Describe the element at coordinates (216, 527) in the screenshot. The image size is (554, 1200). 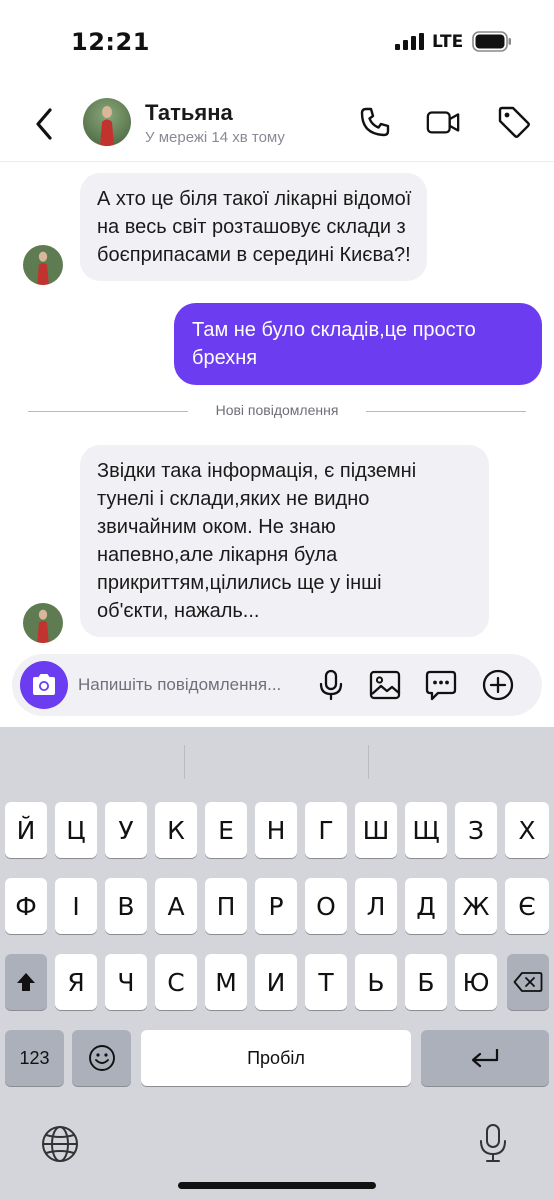
I see `message-text-line: звичайним оком. Не знаю` at that location.